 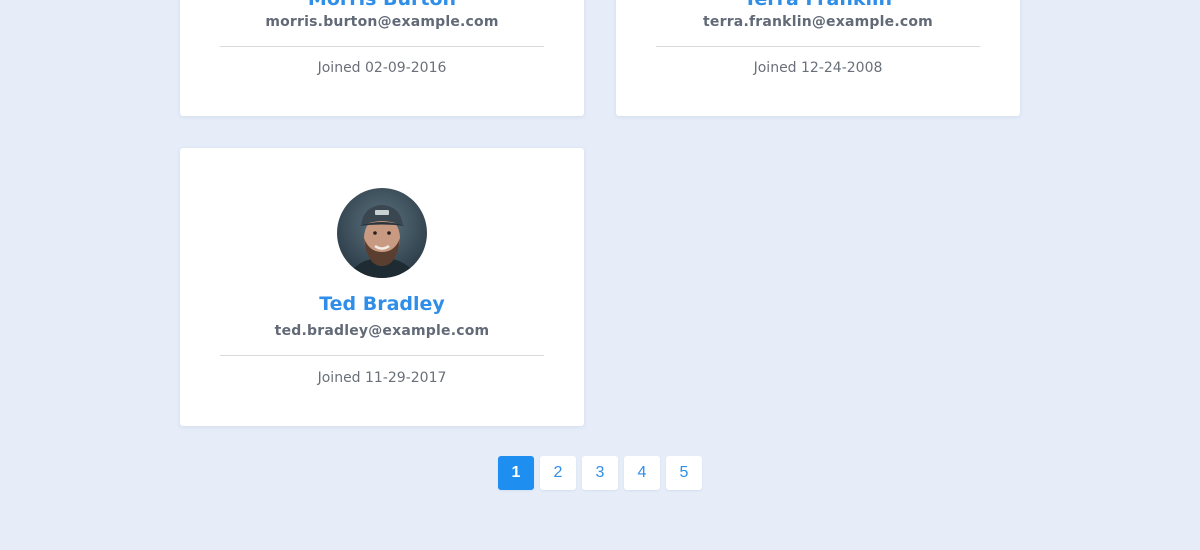 I want to click on user-email: terra.franklin@example.com, so click(x=818, y=22).